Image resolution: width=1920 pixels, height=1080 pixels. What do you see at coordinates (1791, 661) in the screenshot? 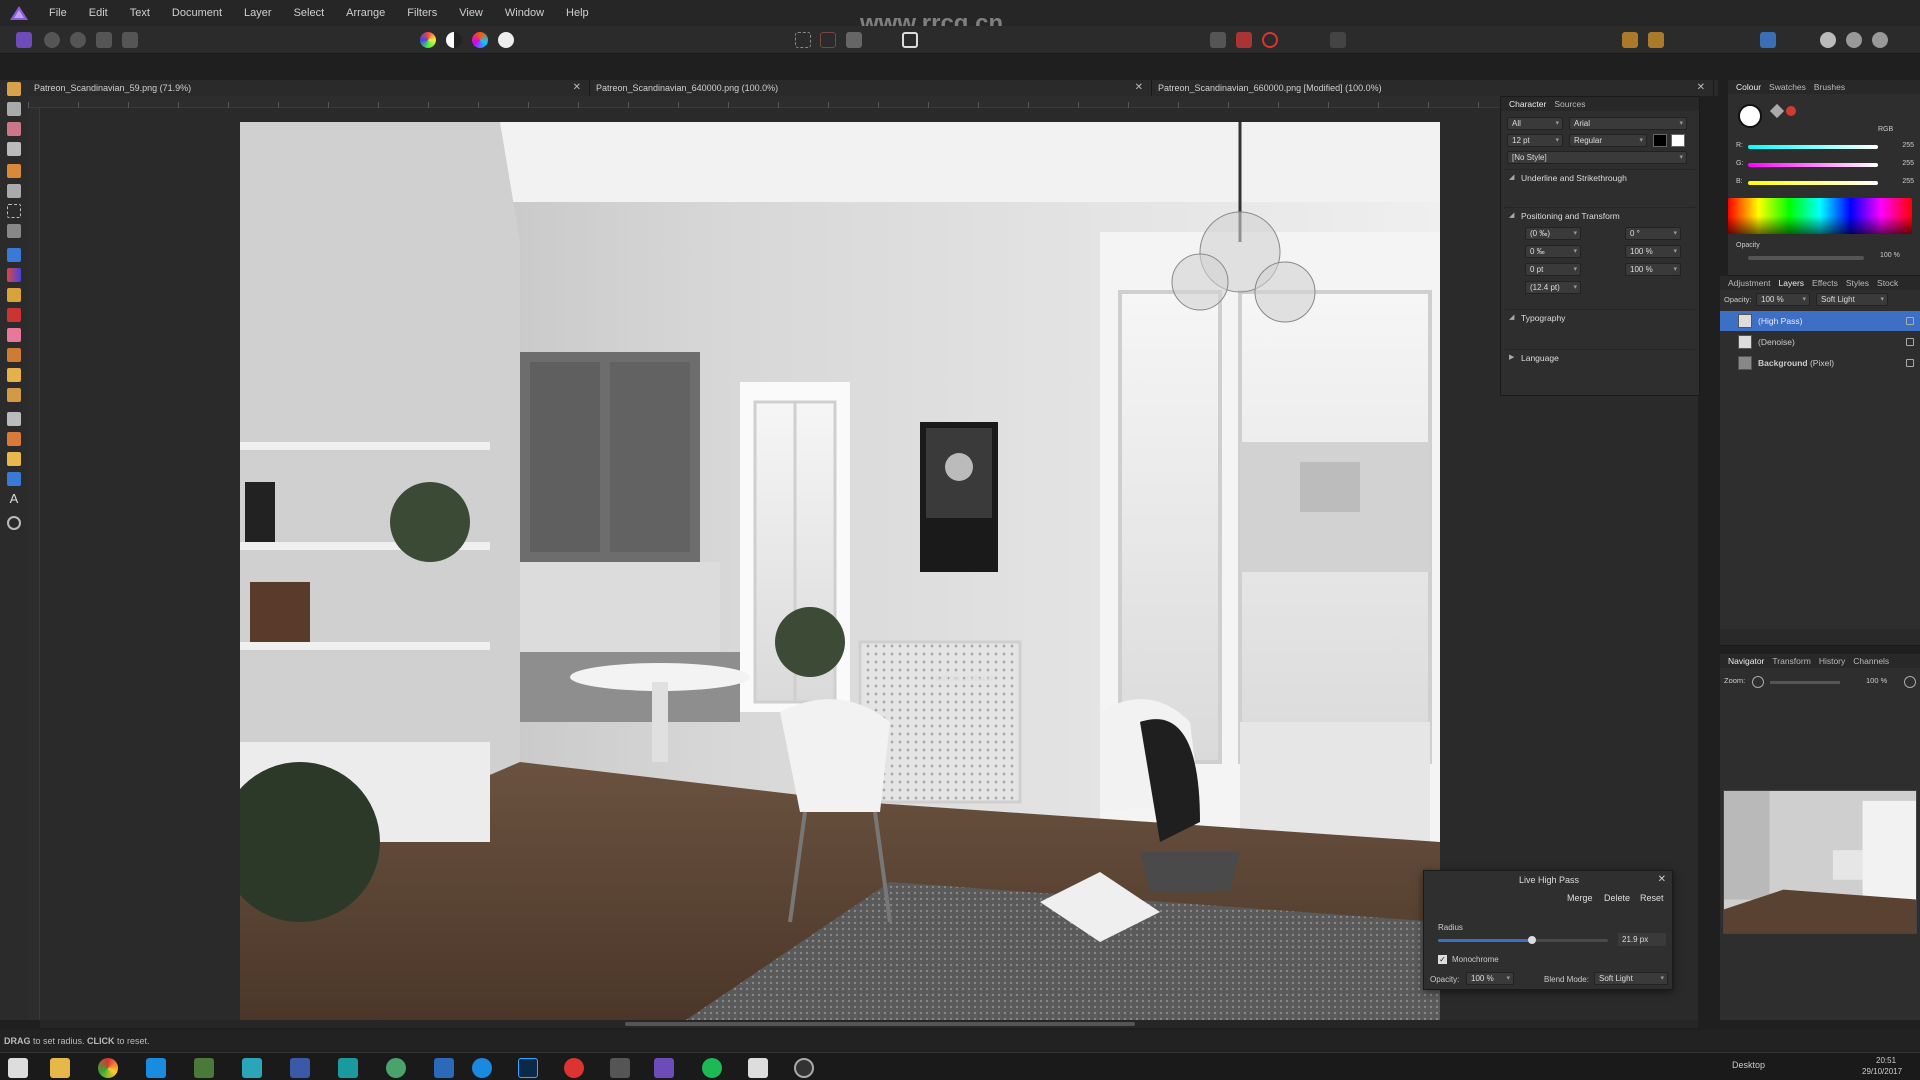
I see `tab-transform: Transform` at bounding box center [1791, 661].